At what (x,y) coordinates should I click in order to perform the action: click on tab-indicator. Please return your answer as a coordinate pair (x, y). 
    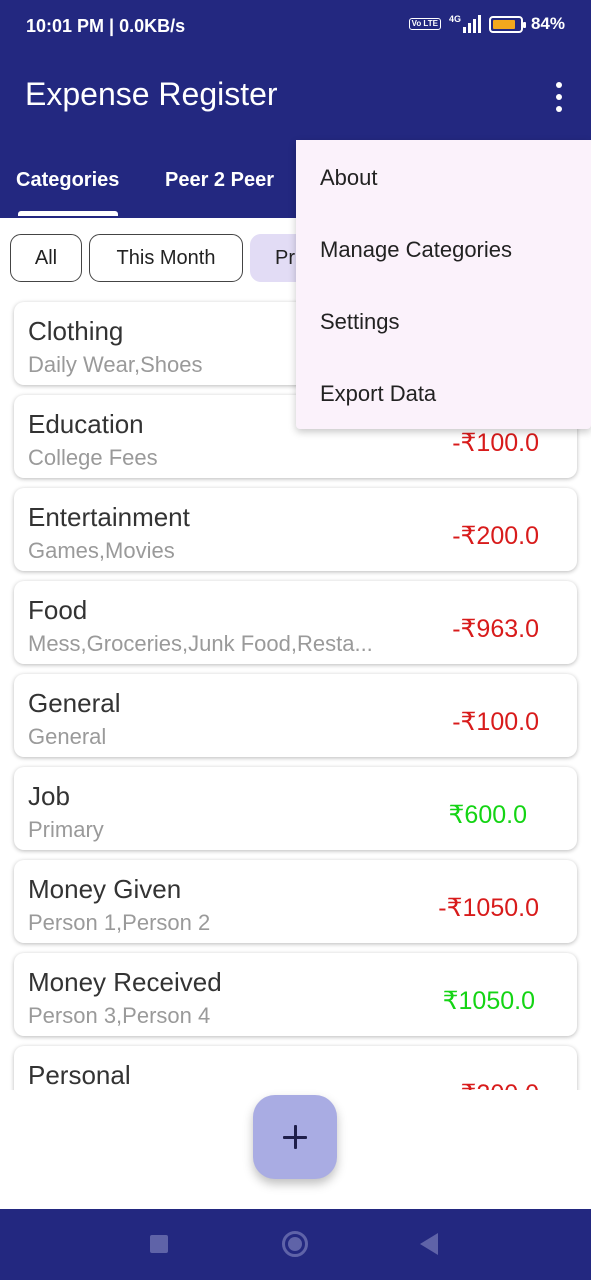
    Looking at the image, I should click on (68, 213).